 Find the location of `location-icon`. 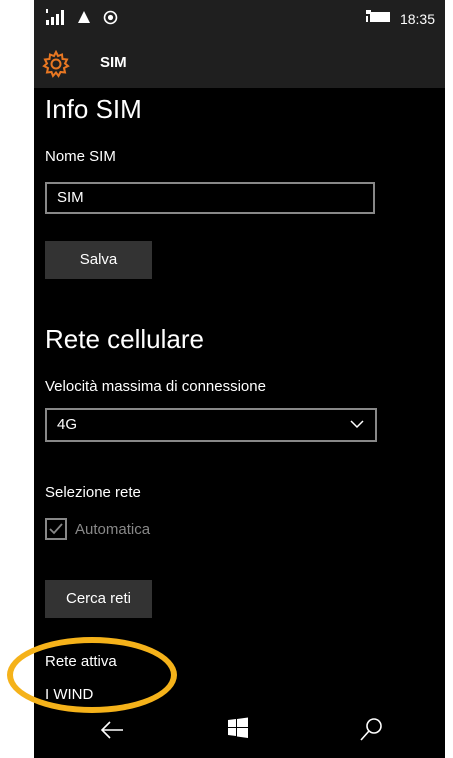

location-icon is located at coordinates (110, 19).